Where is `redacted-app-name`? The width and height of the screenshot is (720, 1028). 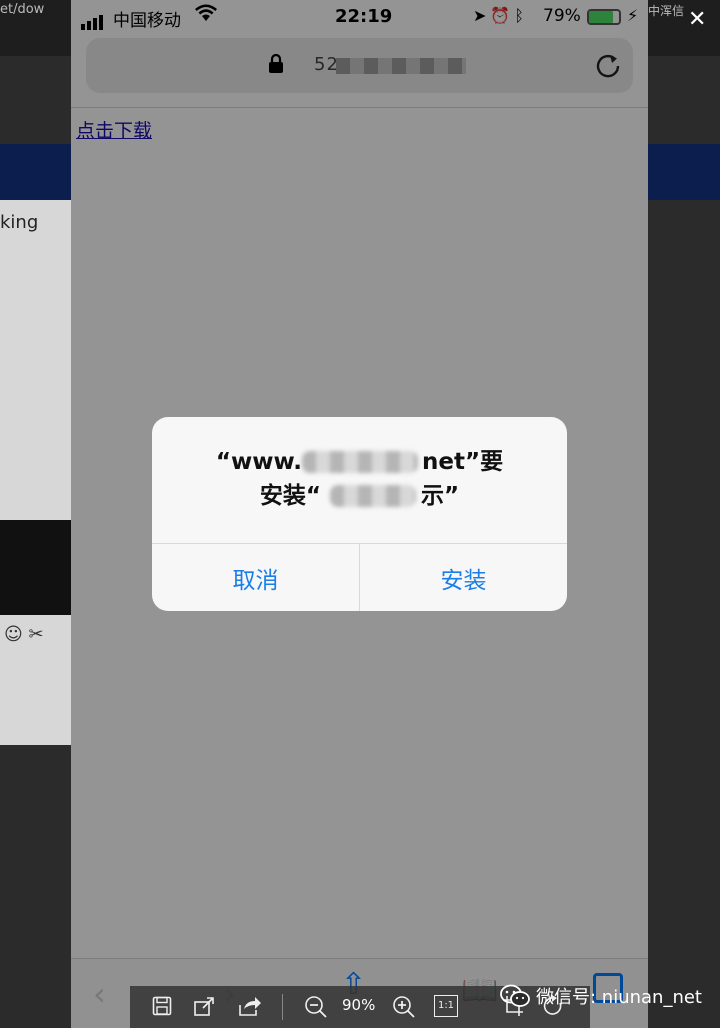 redacted-app-name is located at coordinates (373, 496).